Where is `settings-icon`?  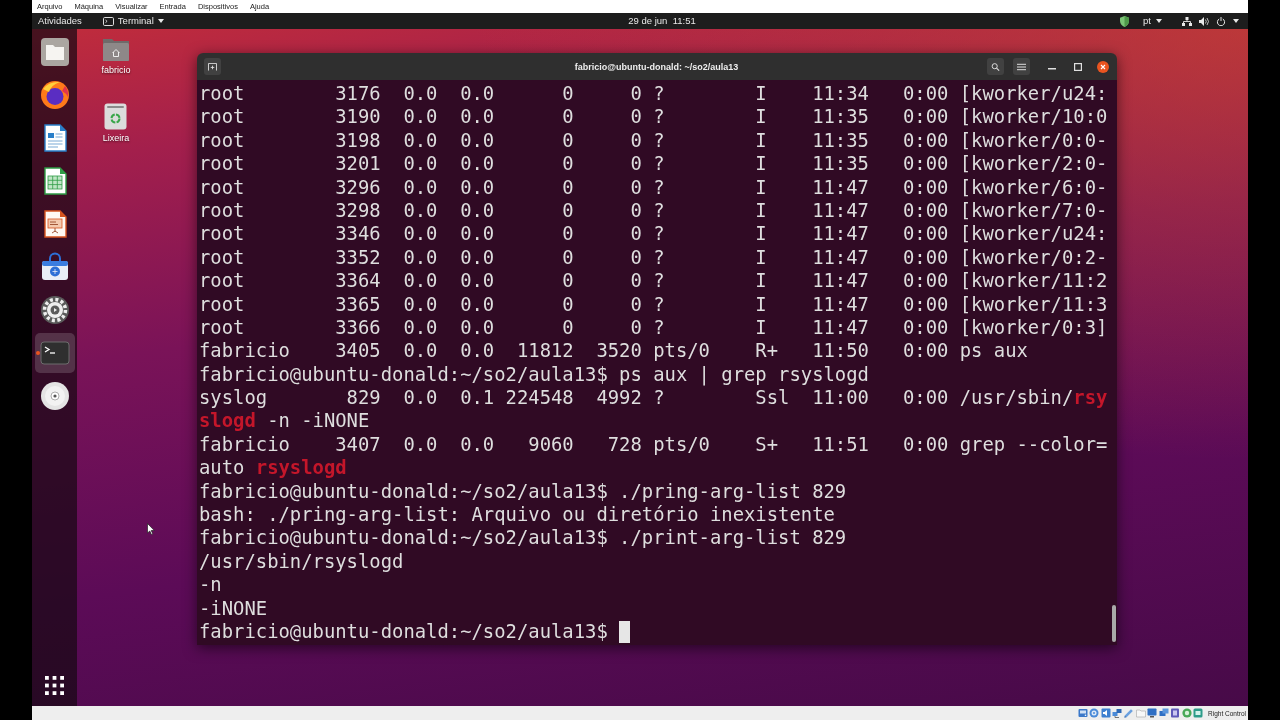
settings-icon is located at coordinates (54, 310).